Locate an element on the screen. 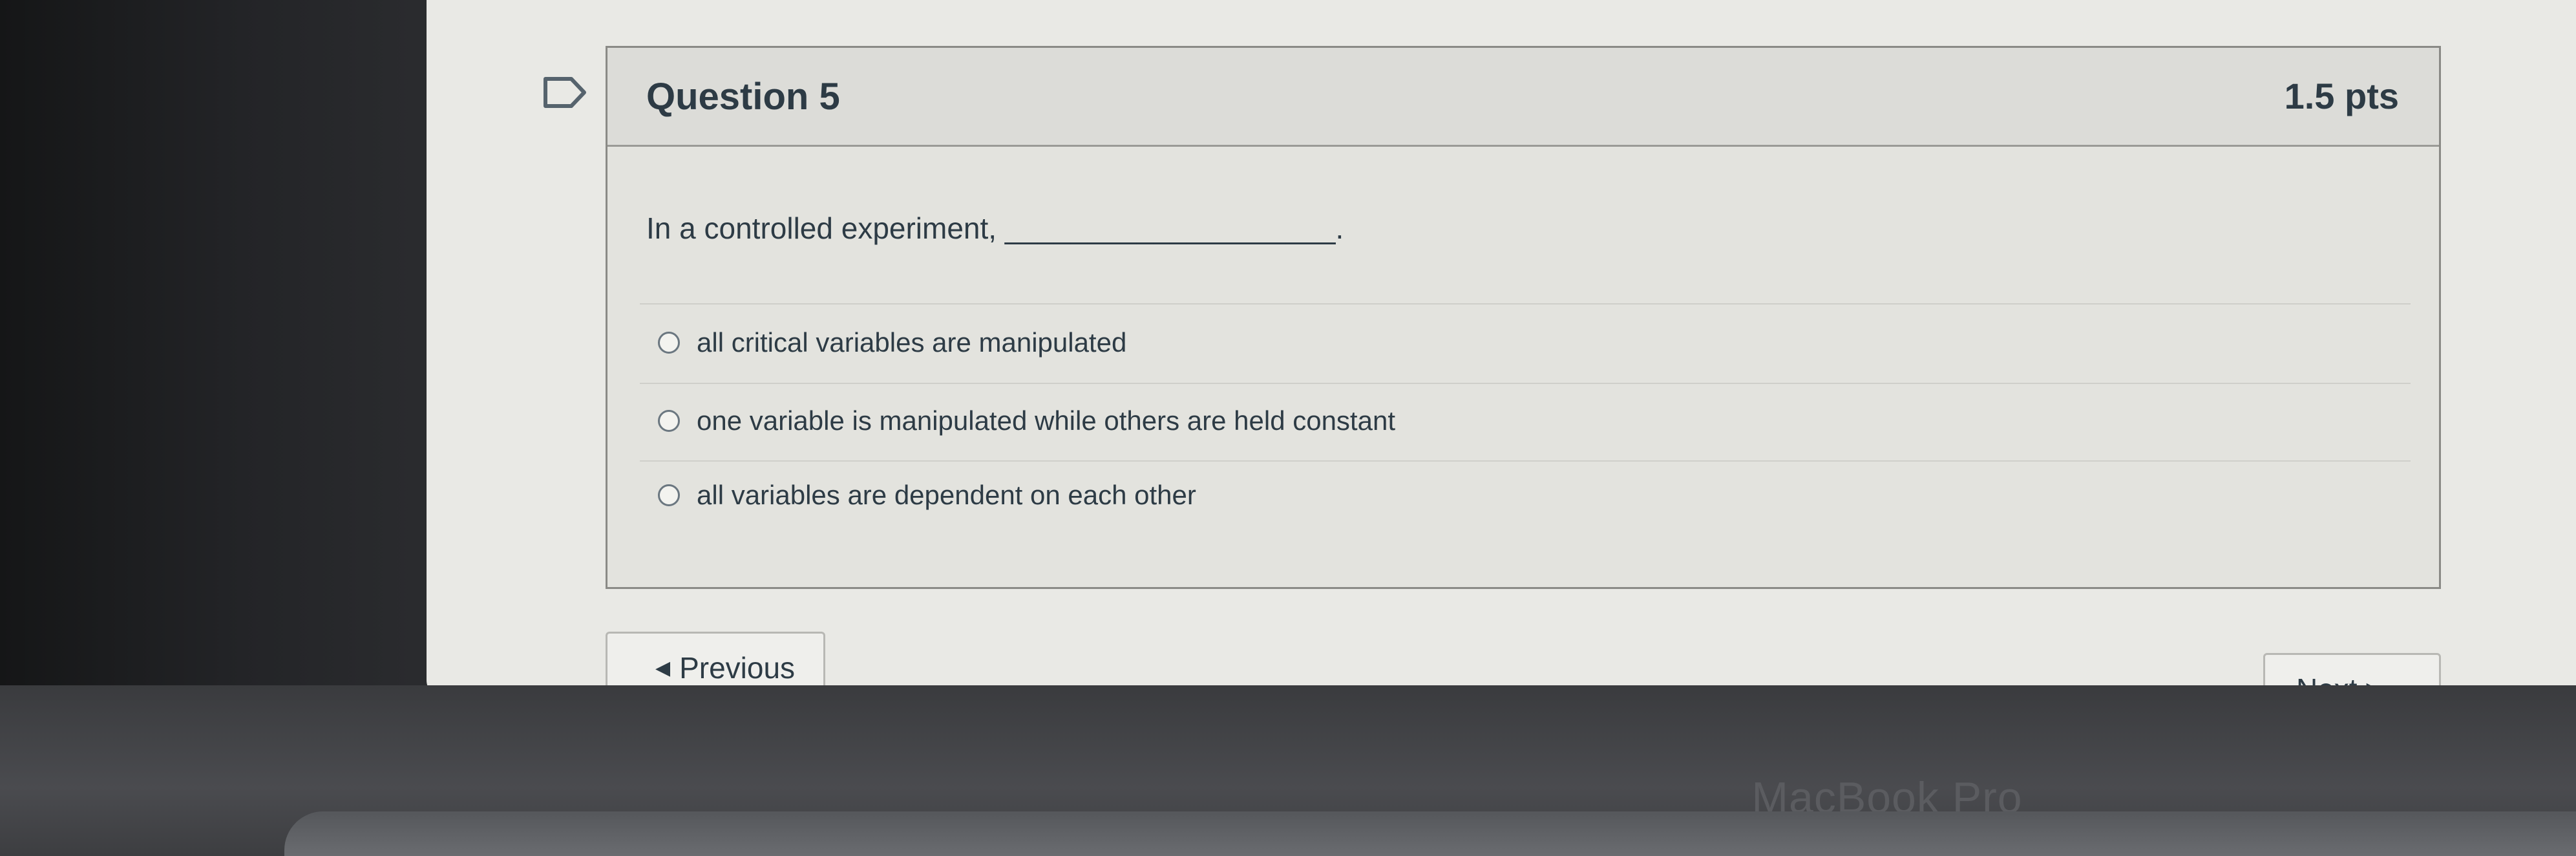  flag-icon is located at coordinates (565, 92).